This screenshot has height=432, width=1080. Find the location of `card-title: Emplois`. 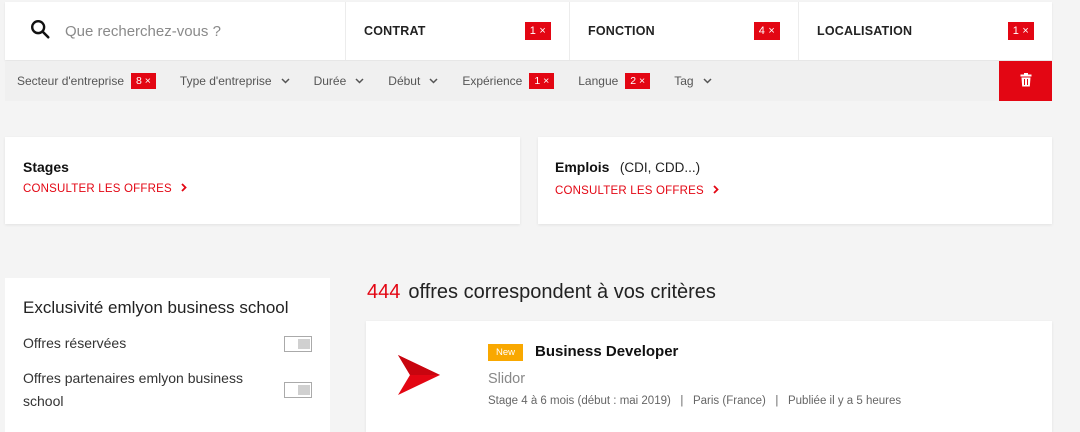

card-title: Emplois is located at coordinates (582, 167).